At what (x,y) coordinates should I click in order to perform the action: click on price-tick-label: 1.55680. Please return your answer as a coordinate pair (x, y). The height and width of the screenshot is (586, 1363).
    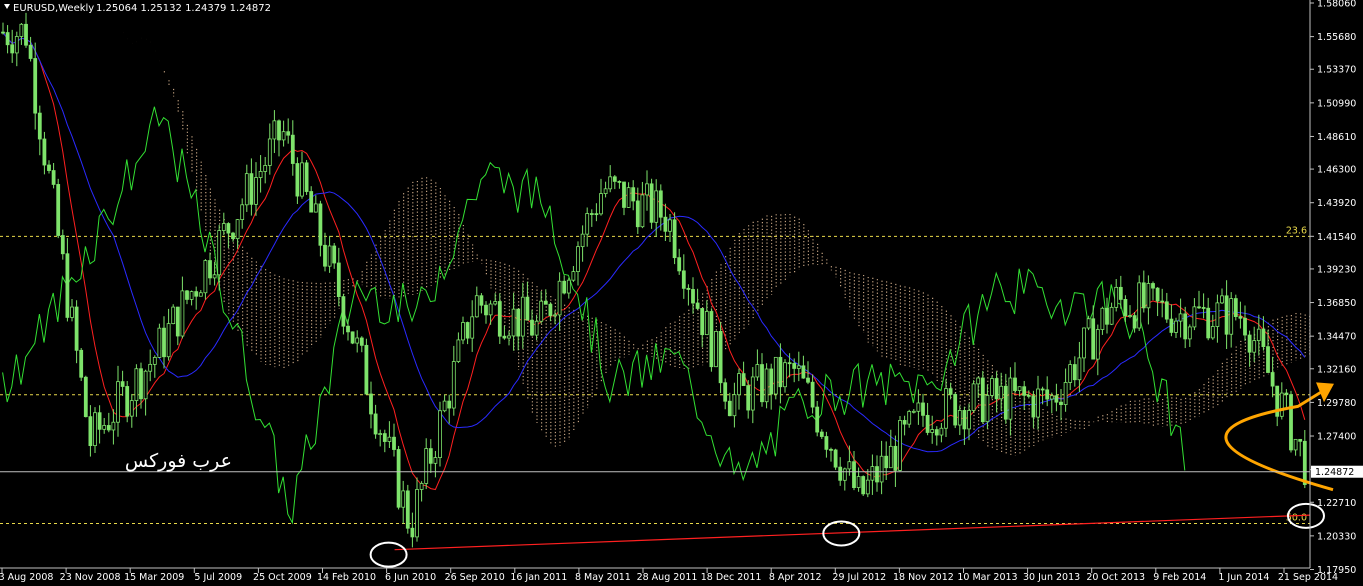
    Looking at the image, I should click on (1336, 37).